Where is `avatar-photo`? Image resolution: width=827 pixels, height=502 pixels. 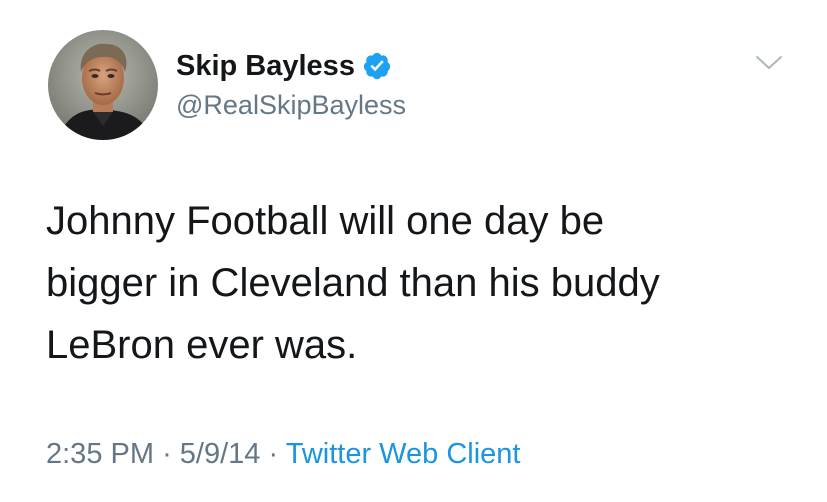 avatar-photo is located at coordinates (103, 85).